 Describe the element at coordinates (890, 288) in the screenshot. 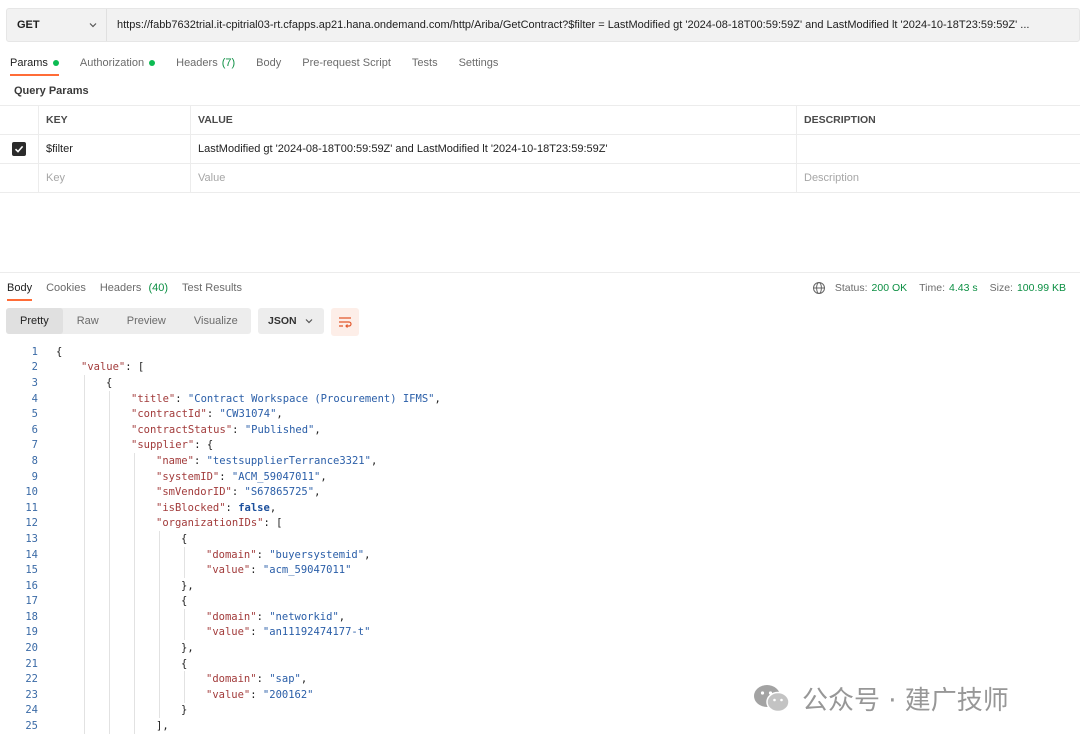

I see `status-value: 200 OK` at that location.